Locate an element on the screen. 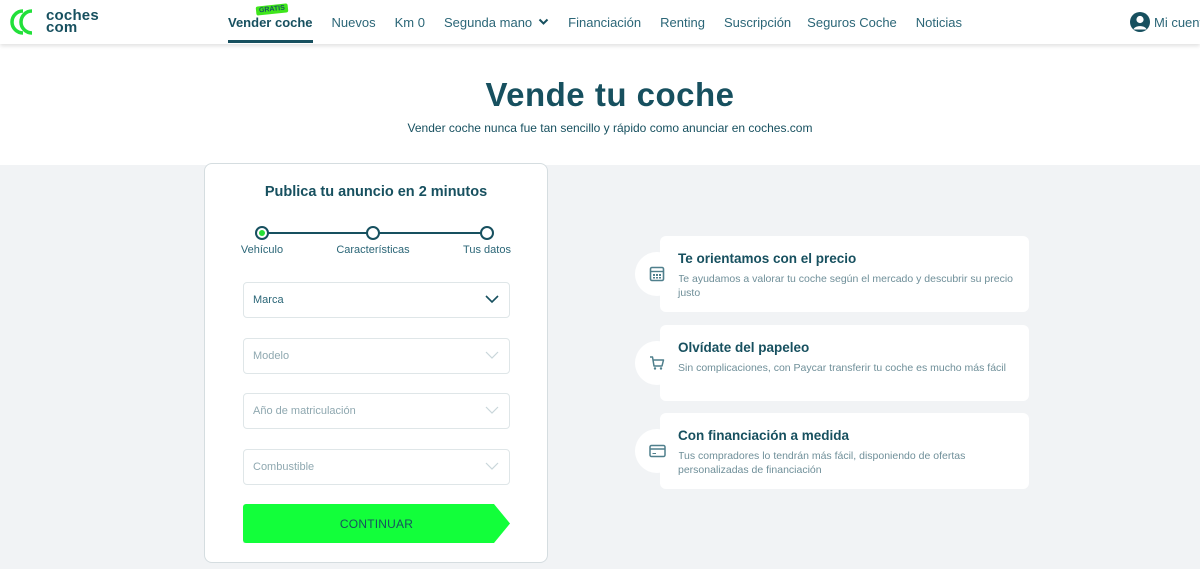 Image resolution: width=1200 pixels, height=569 pixels. page-title: Vende tu coche is located at coordinates (610, 94).